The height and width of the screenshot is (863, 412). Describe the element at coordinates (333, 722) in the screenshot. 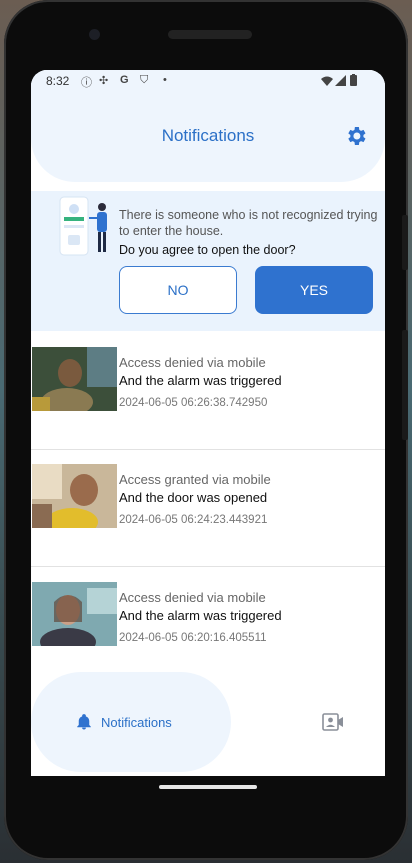

I see `video-contact-icon` at that location.